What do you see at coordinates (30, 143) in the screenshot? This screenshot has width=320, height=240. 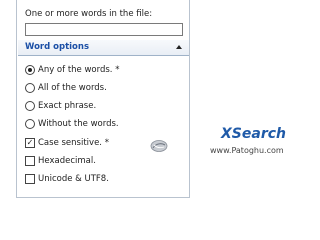 I see `checkbox-checked: ✓` at bounding box center [30, 143].